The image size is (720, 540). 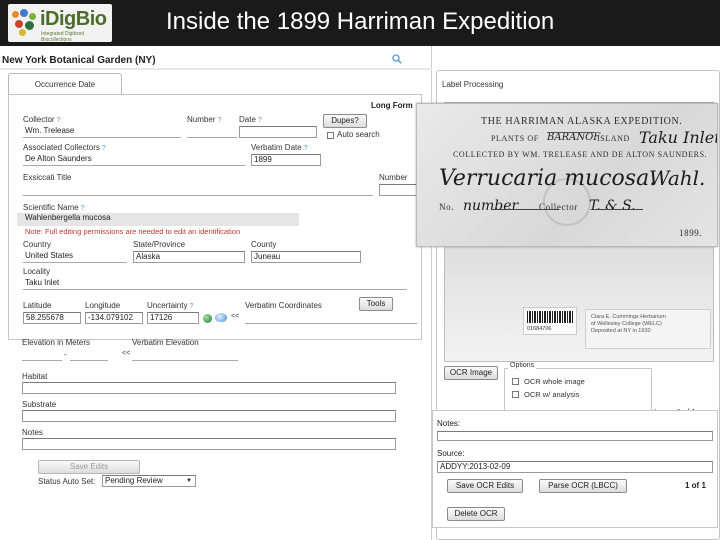 What do you see at coordinates (678, 137) in the screenshot?
I see `label-place-handwritten: Taku Inlet` at bounding box center [678, 137].